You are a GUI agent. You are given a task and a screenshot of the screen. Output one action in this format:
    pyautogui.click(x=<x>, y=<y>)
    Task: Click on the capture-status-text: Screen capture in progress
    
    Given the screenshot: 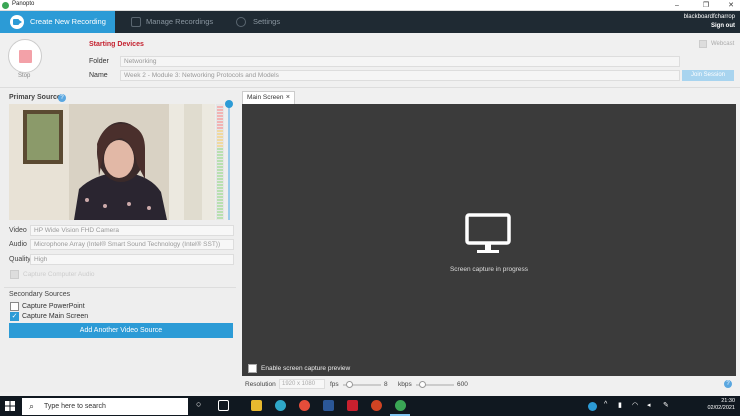 What is the action you would take?
    pyautogui.click(x=489, y=269)
    